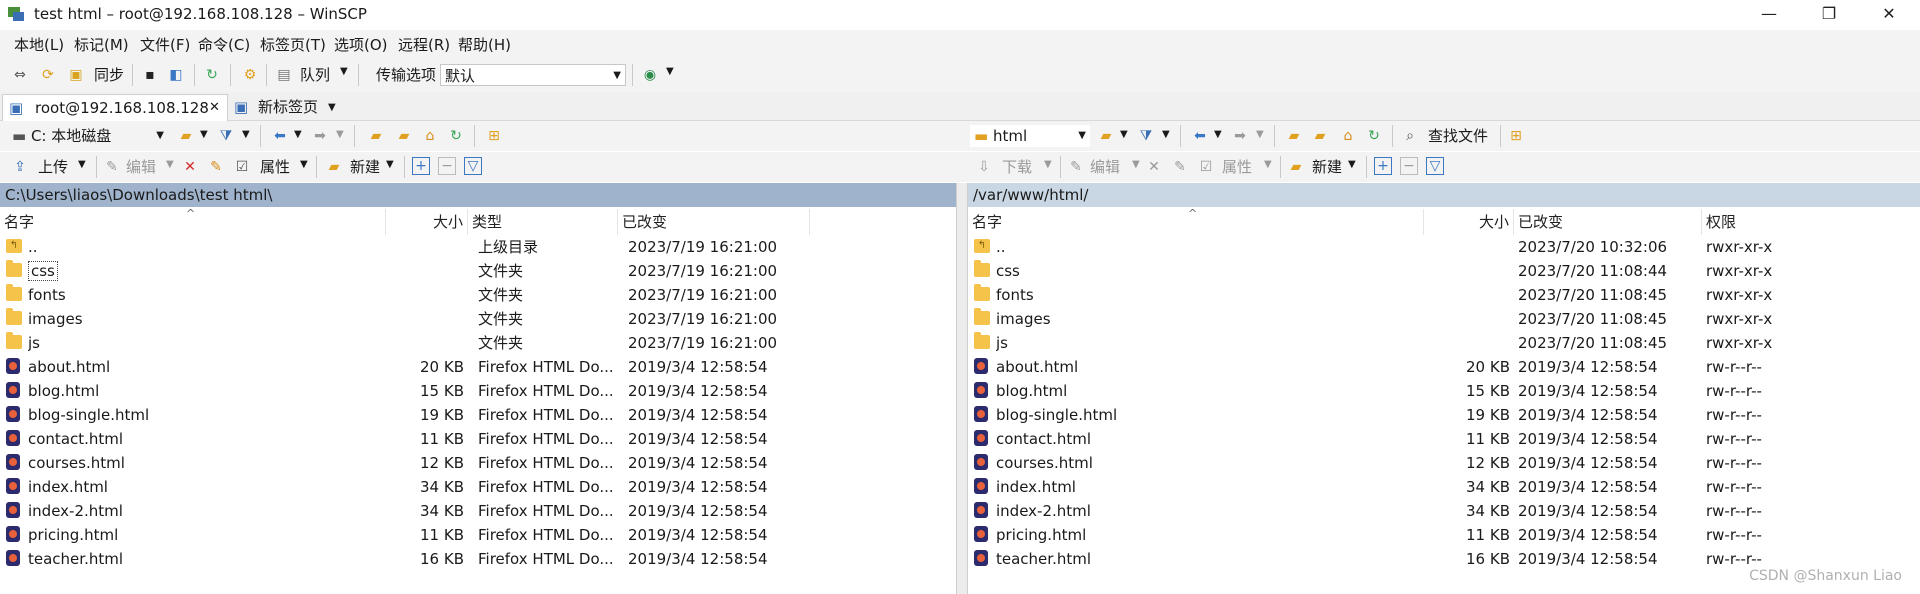 The height and width of the screenshot is (594, 1920). What do you see at coordinates (1030, 136) in the screenshot?
I see `remote-directory-select: ▬ html ▼` at bounding box center [1030, 136].